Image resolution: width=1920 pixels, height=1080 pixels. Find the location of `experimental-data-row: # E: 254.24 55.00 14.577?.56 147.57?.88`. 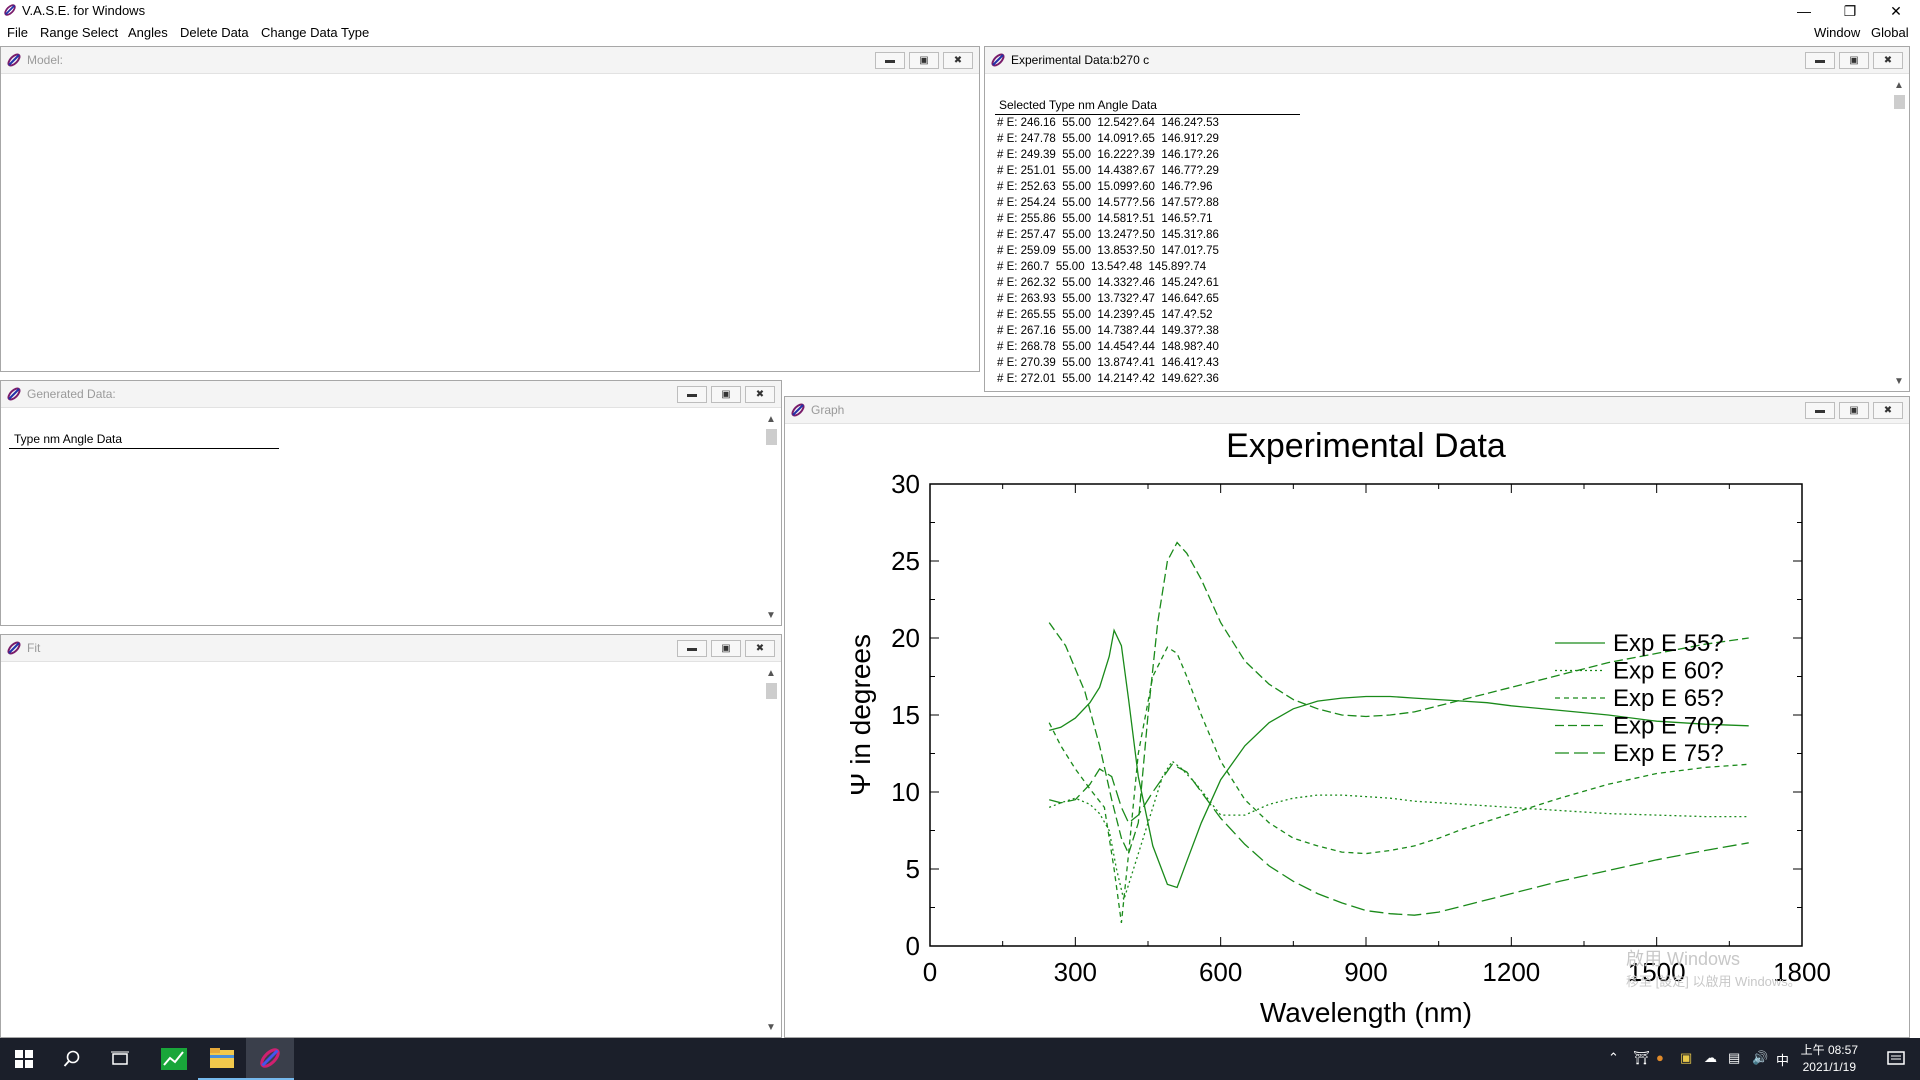

experimental-data-row: # E: 254.24 55.00 14.577?.56 147.57?.88 is located at coordinates (1108, 203).